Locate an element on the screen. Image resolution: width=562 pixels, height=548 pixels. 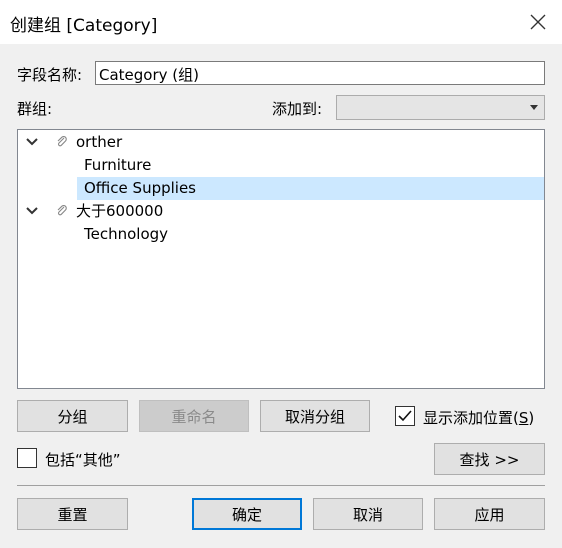
tree-group-row: orther is located at coordinates (281, 142).